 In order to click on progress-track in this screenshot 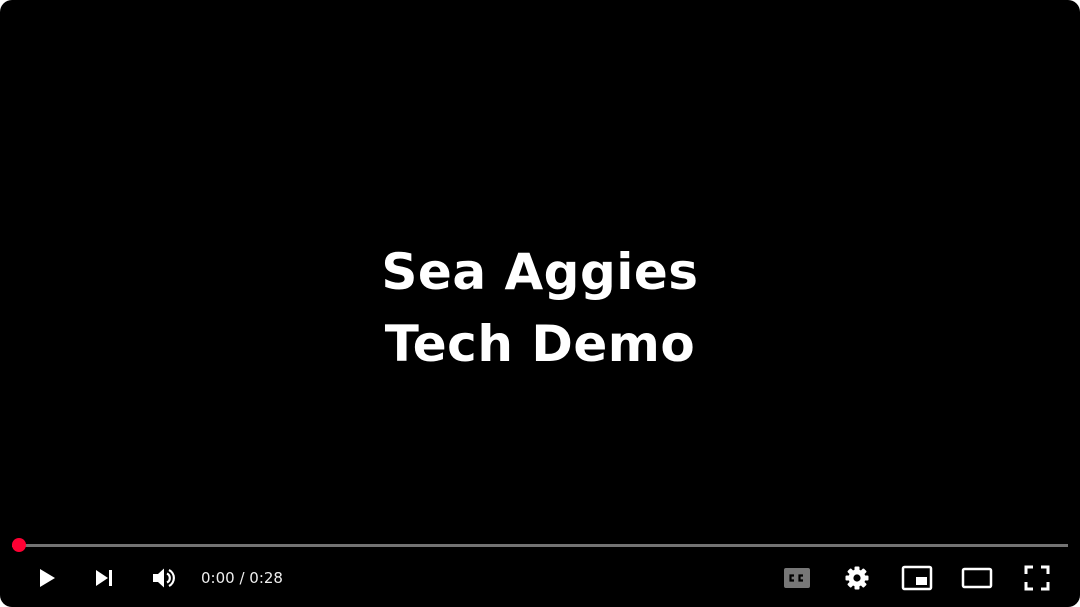, I will do `click(540, 545)`.